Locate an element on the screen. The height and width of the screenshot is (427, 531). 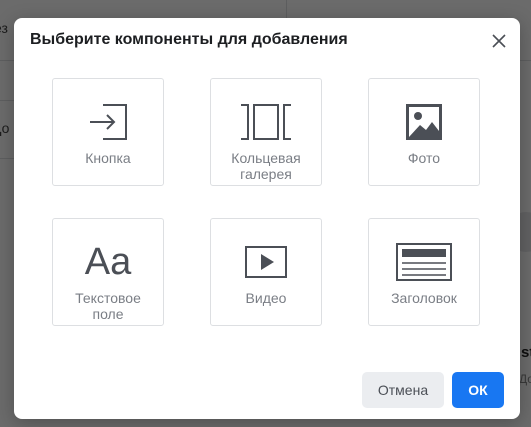
component-text-tile: Aa Текстовое поле is located at coordinates (108, 272).